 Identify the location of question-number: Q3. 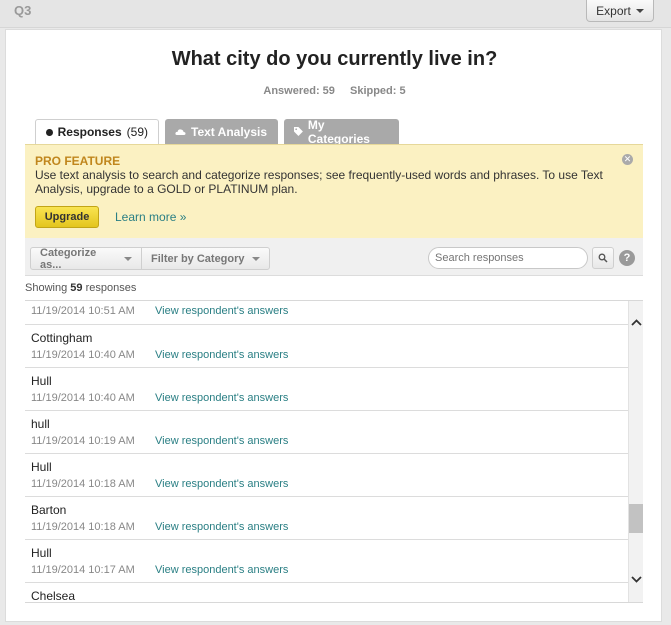
(23, 10).